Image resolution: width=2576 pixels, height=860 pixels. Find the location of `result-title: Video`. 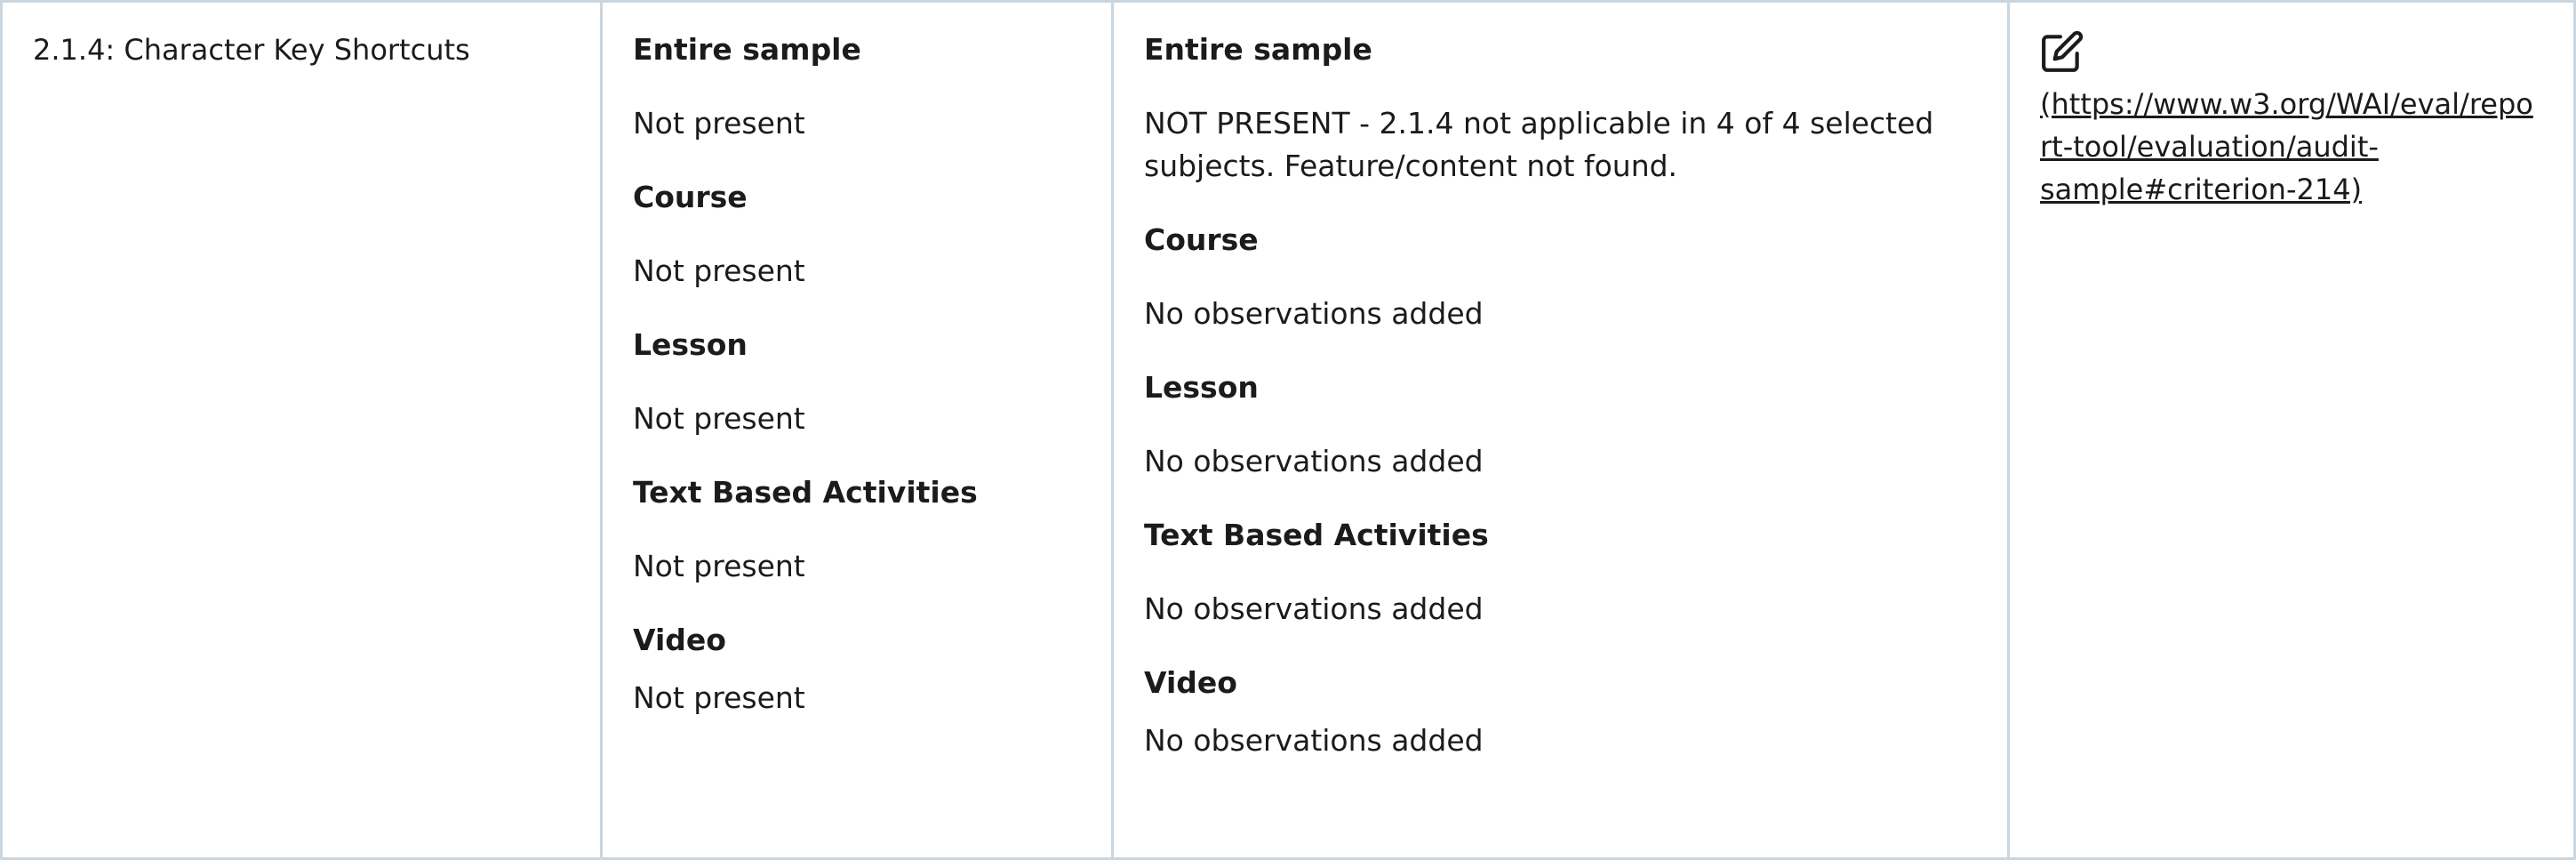

result-title: Video is located at coordinates (679, 640).